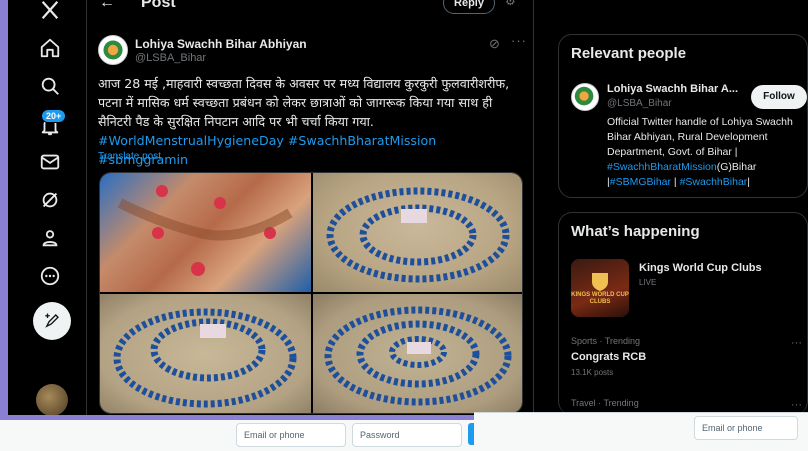 Image resolution: width=808 pixels, height=451 pixels. Describe the element at coordinates (291, 435) in the screenshot. I see `email-field: Email or phone` at that location.